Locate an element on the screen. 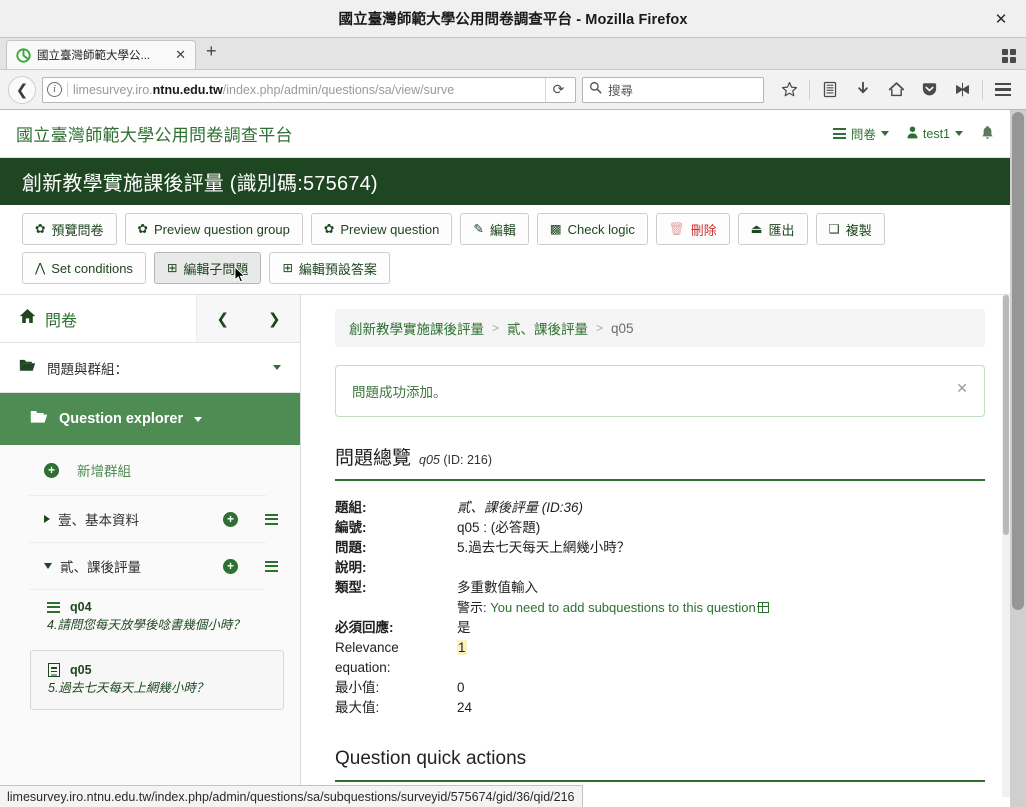 This screenshot has height=807, width=1026. sync-icon is located at coordinates (962, 90).